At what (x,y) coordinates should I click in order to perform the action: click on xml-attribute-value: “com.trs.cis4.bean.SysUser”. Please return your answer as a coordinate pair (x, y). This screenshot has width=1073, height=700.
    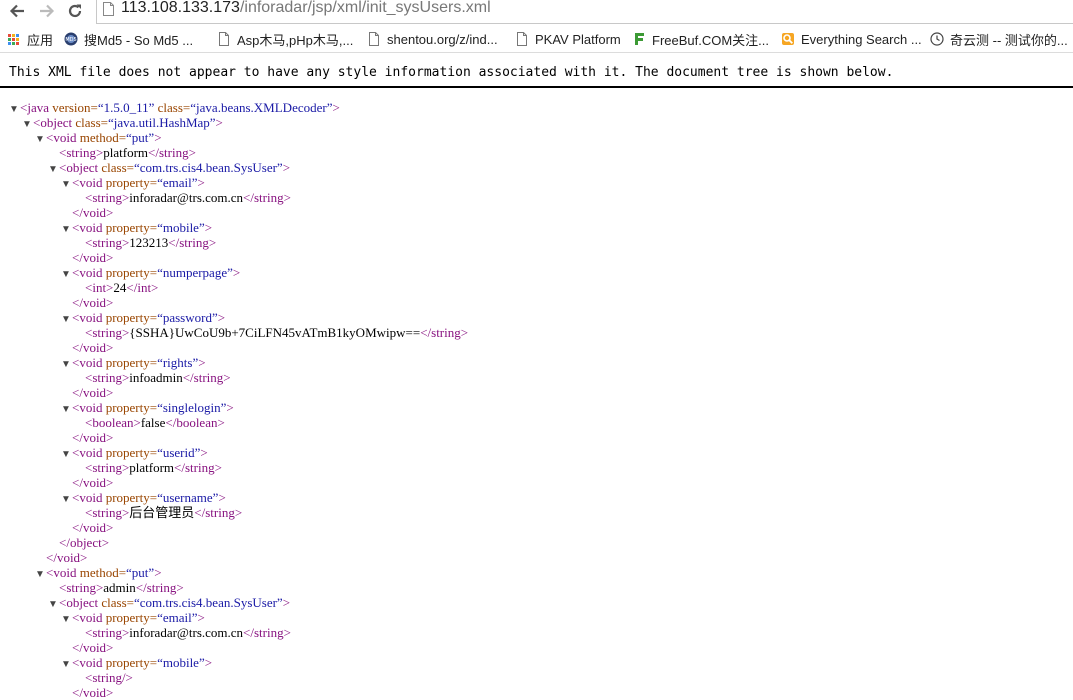
    Looking at the image, I should click on (208, 602).